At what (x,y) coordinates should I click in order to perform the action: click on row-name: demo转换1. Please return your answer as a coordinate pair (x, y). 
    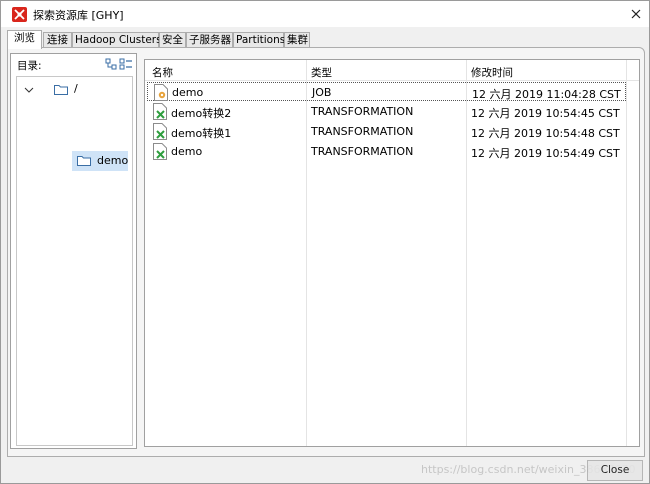
    Looking at the image, I should click on (201, 133).